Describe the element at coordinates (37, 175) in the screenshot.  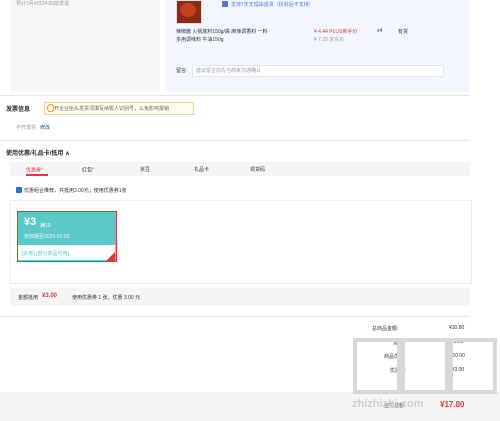
I see `tab-active-indicator` at that location.